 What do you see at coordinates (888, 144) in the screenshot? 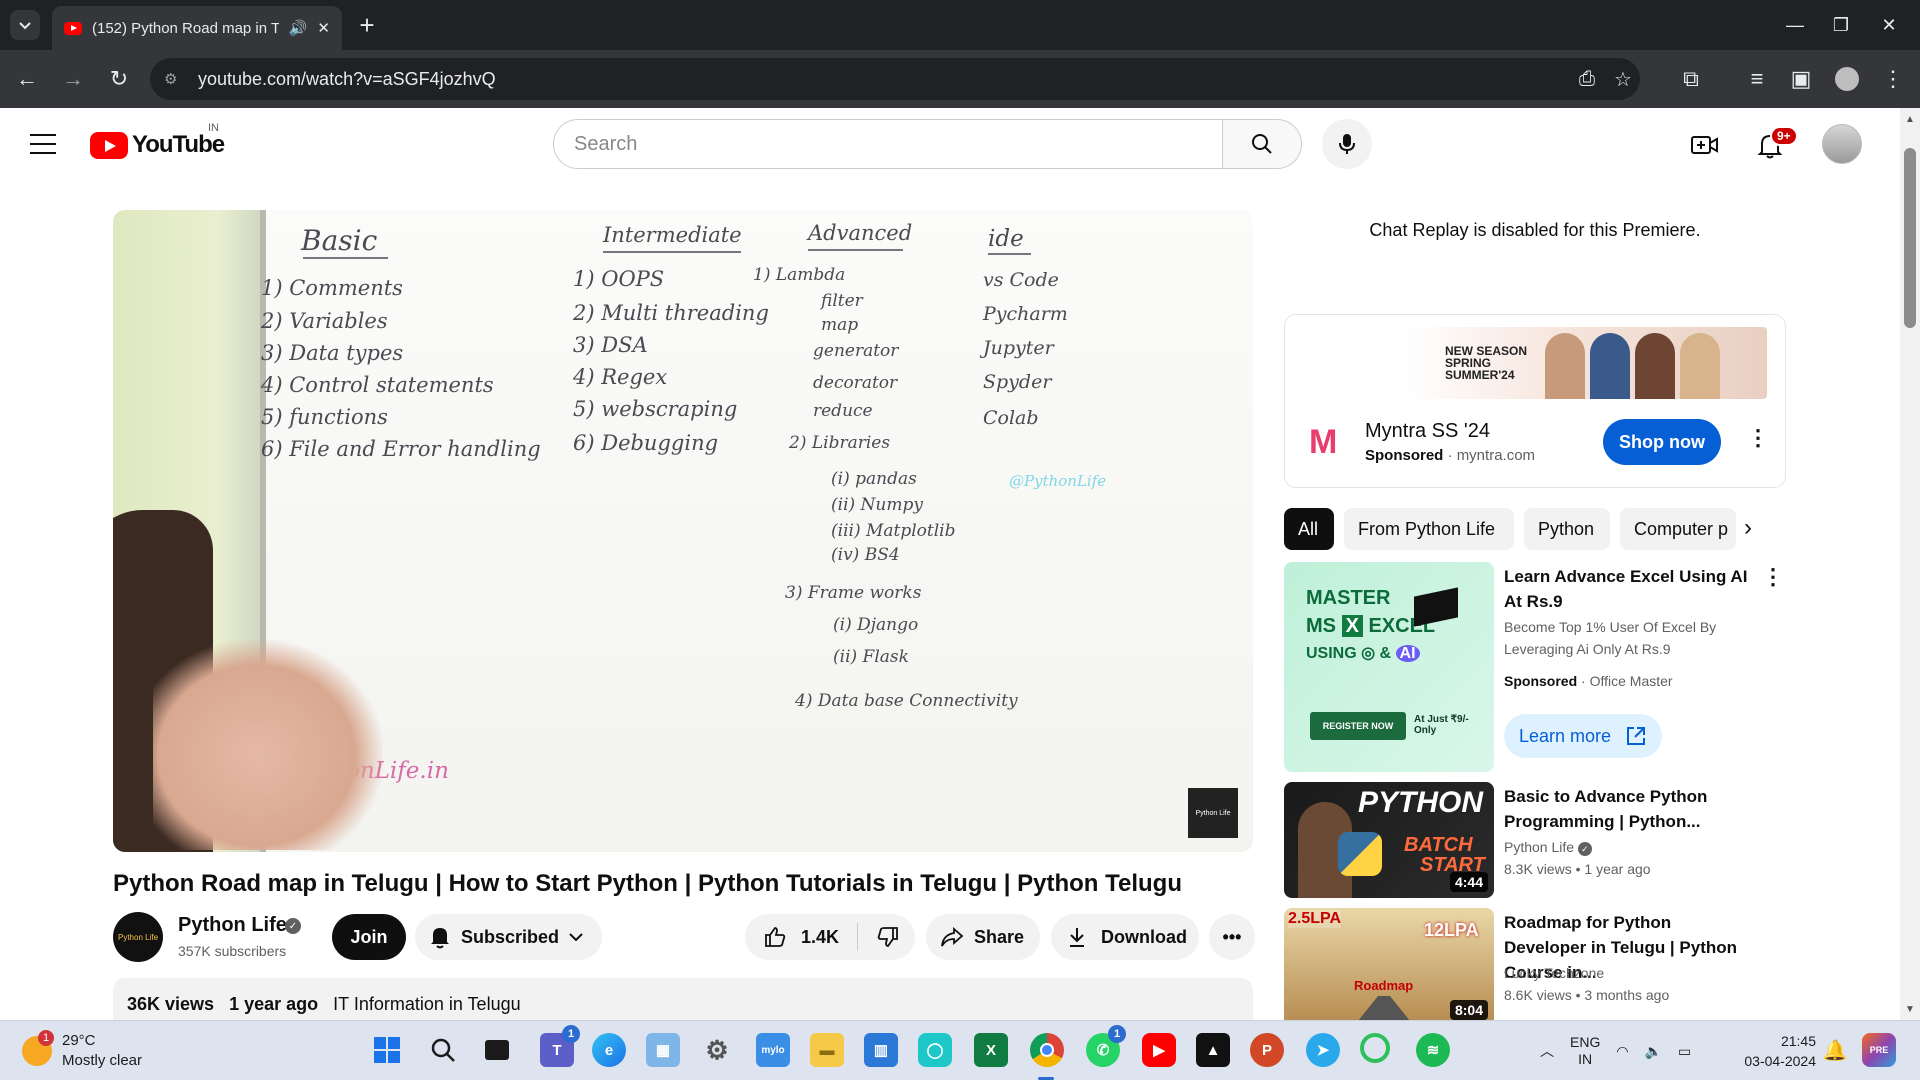
I see `search-input: Search` at bounding box center [888, 144].